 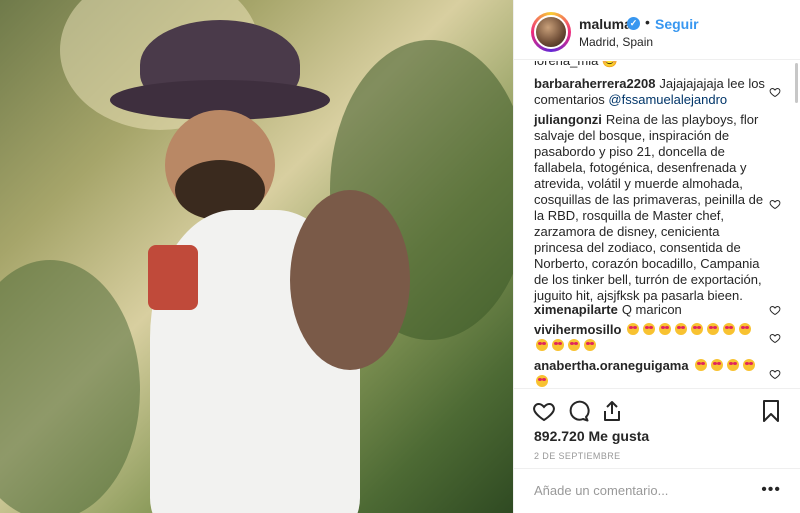 I want to click on comment-icon, so click(x=578, y=411).